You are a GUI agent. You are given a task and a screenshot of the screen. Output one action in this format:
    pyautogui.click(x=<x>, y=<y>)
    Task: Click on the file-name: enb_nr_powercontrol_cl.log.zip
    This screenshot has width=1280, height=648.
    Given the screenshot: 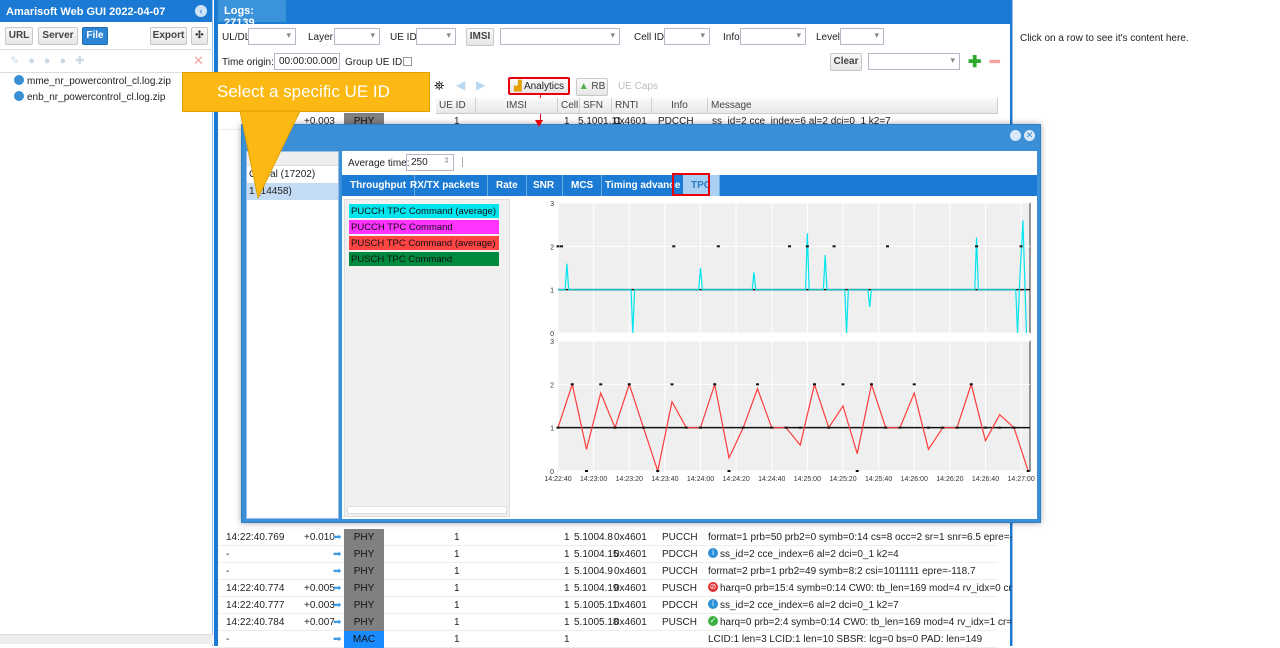 What is the action you would take?
    pyautogui.click(x=96, y=97)
    